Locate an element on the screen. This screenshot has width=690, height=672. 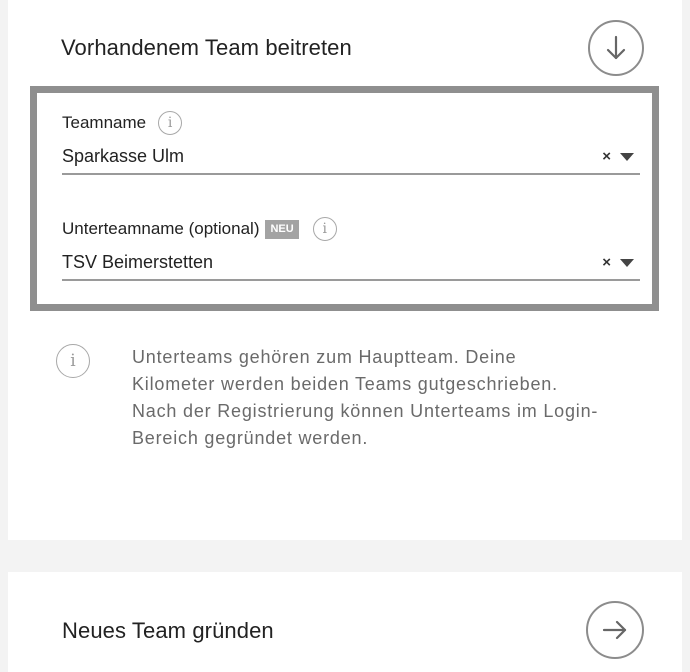
teamname-dropdown-icon is located at coordinates (627, 157).